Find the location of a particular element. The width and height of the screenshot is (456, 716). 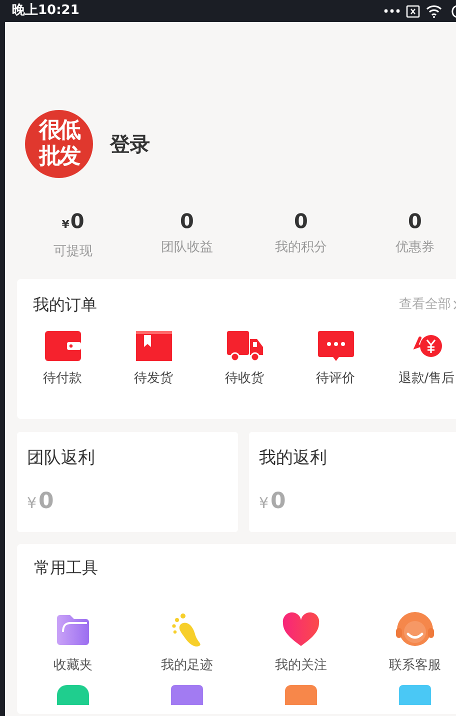

order-status-button: 待付款 is located at coordinates (62, 358).